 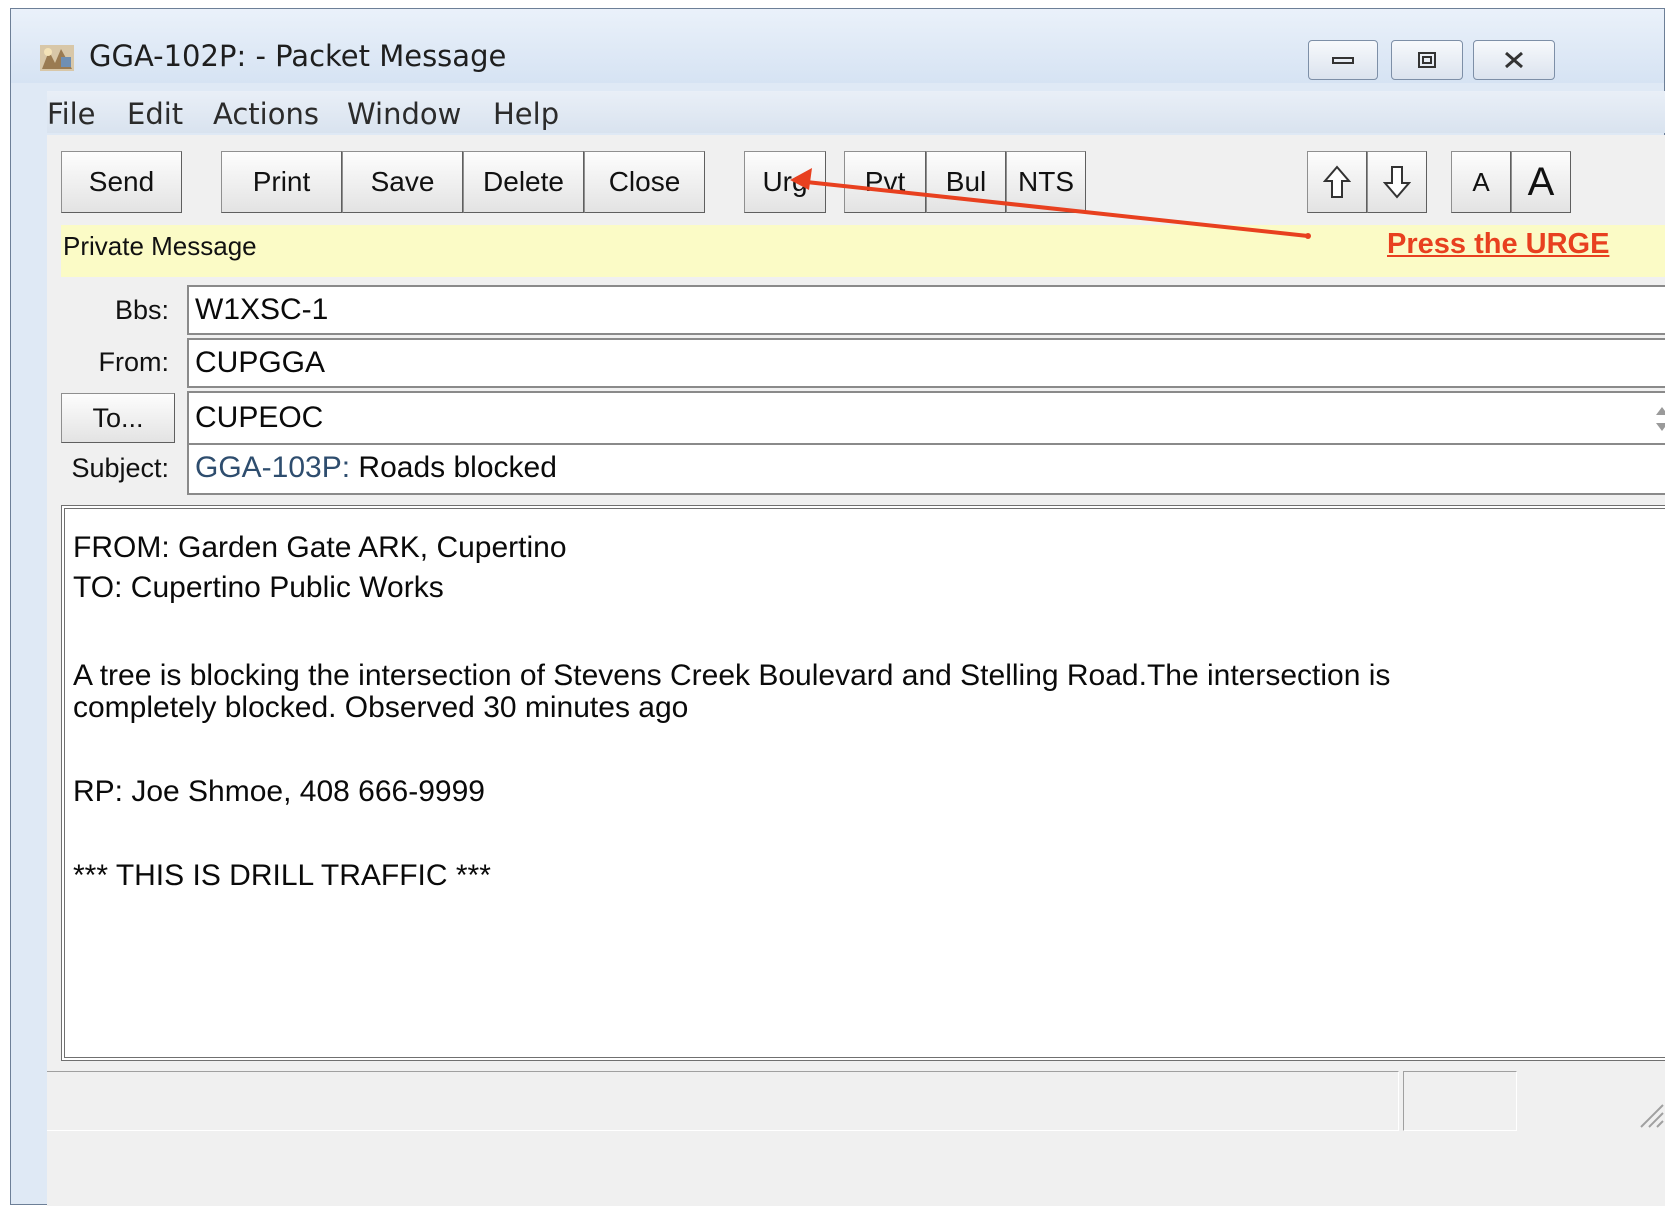 I want to click on print-button: Print, so click(x=281, y=182).